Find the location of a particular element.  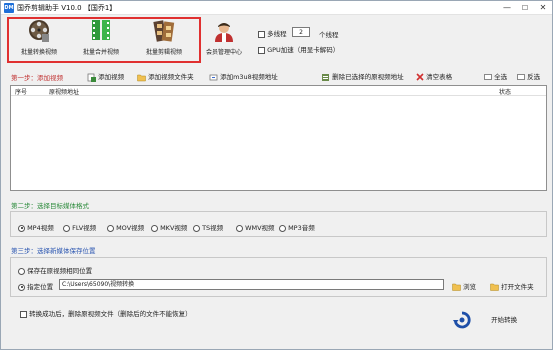

add-m3u8-button: 添加m3u8视频地址 is located at coordinates (243, 76).